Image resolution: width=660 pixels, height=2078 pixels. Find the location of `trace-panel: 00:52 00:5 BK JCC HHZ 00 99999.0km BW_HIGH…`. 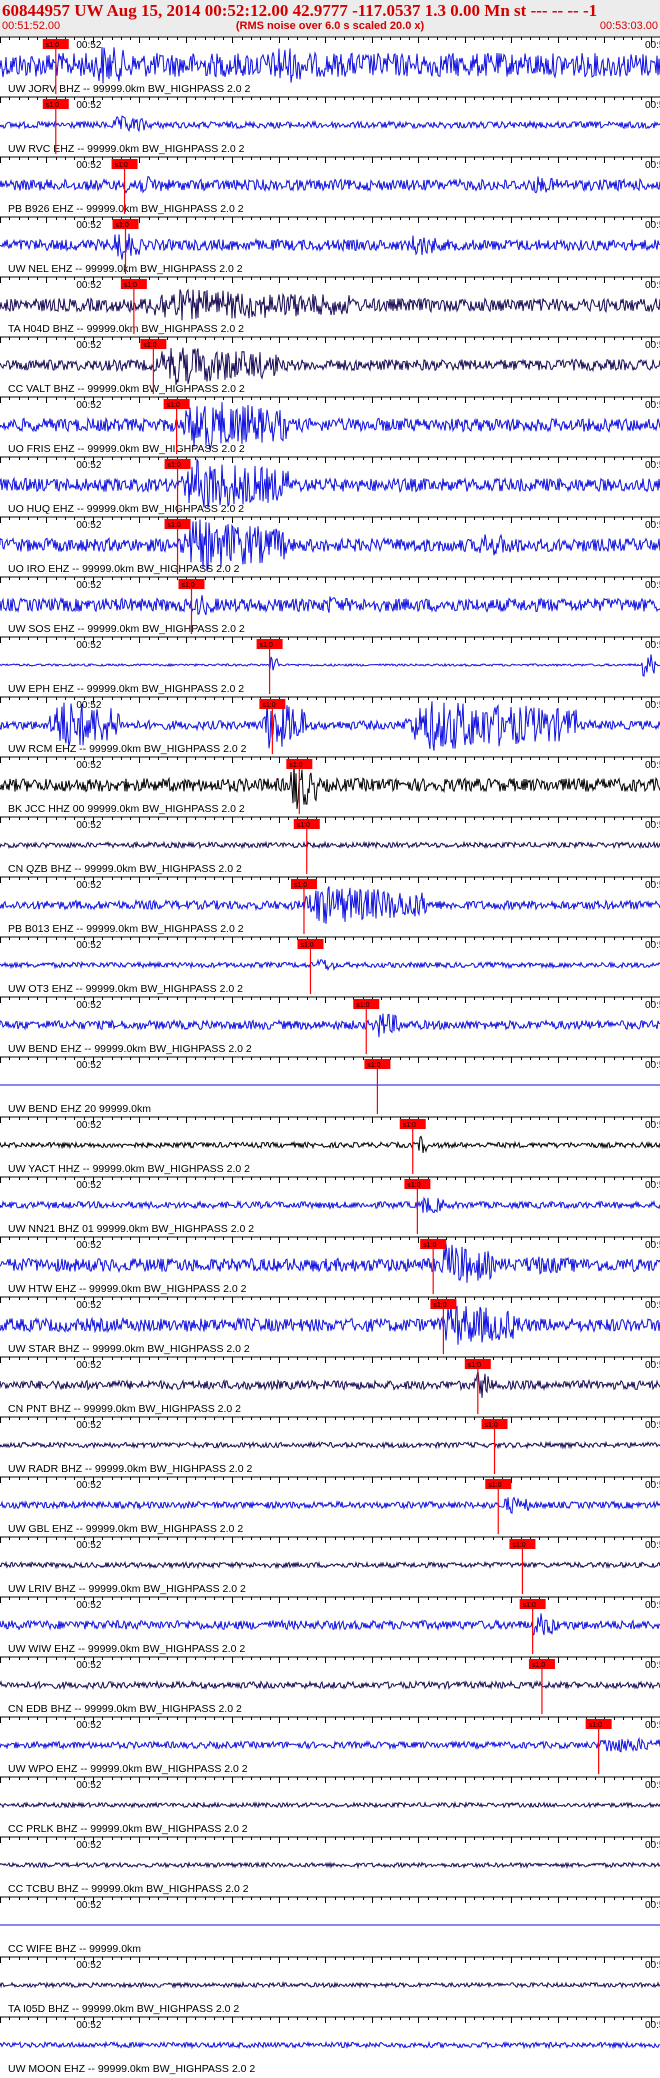

trace-panel: 00:52 00:5 BK JCC HHZ 00 99999.0km BW_HIGH… is located at coordinates (330, 785).